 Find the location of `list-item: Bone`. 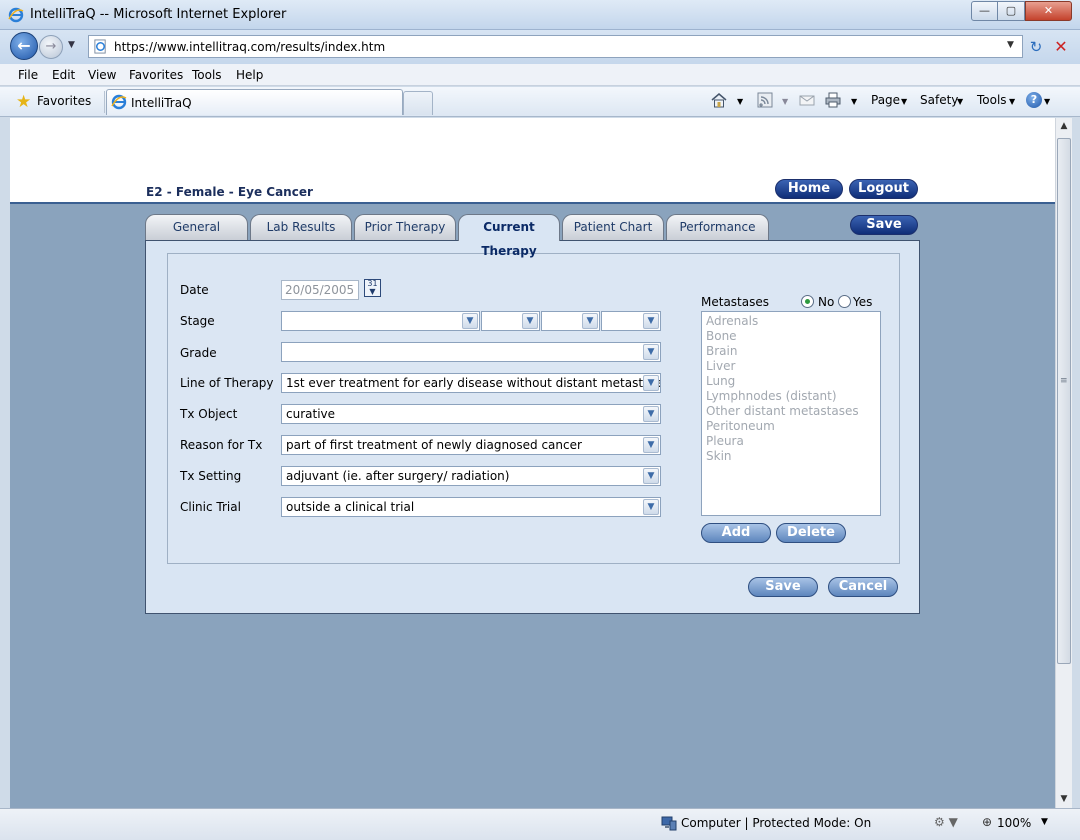

list-item: Bone is located at coordinates (721, 336).